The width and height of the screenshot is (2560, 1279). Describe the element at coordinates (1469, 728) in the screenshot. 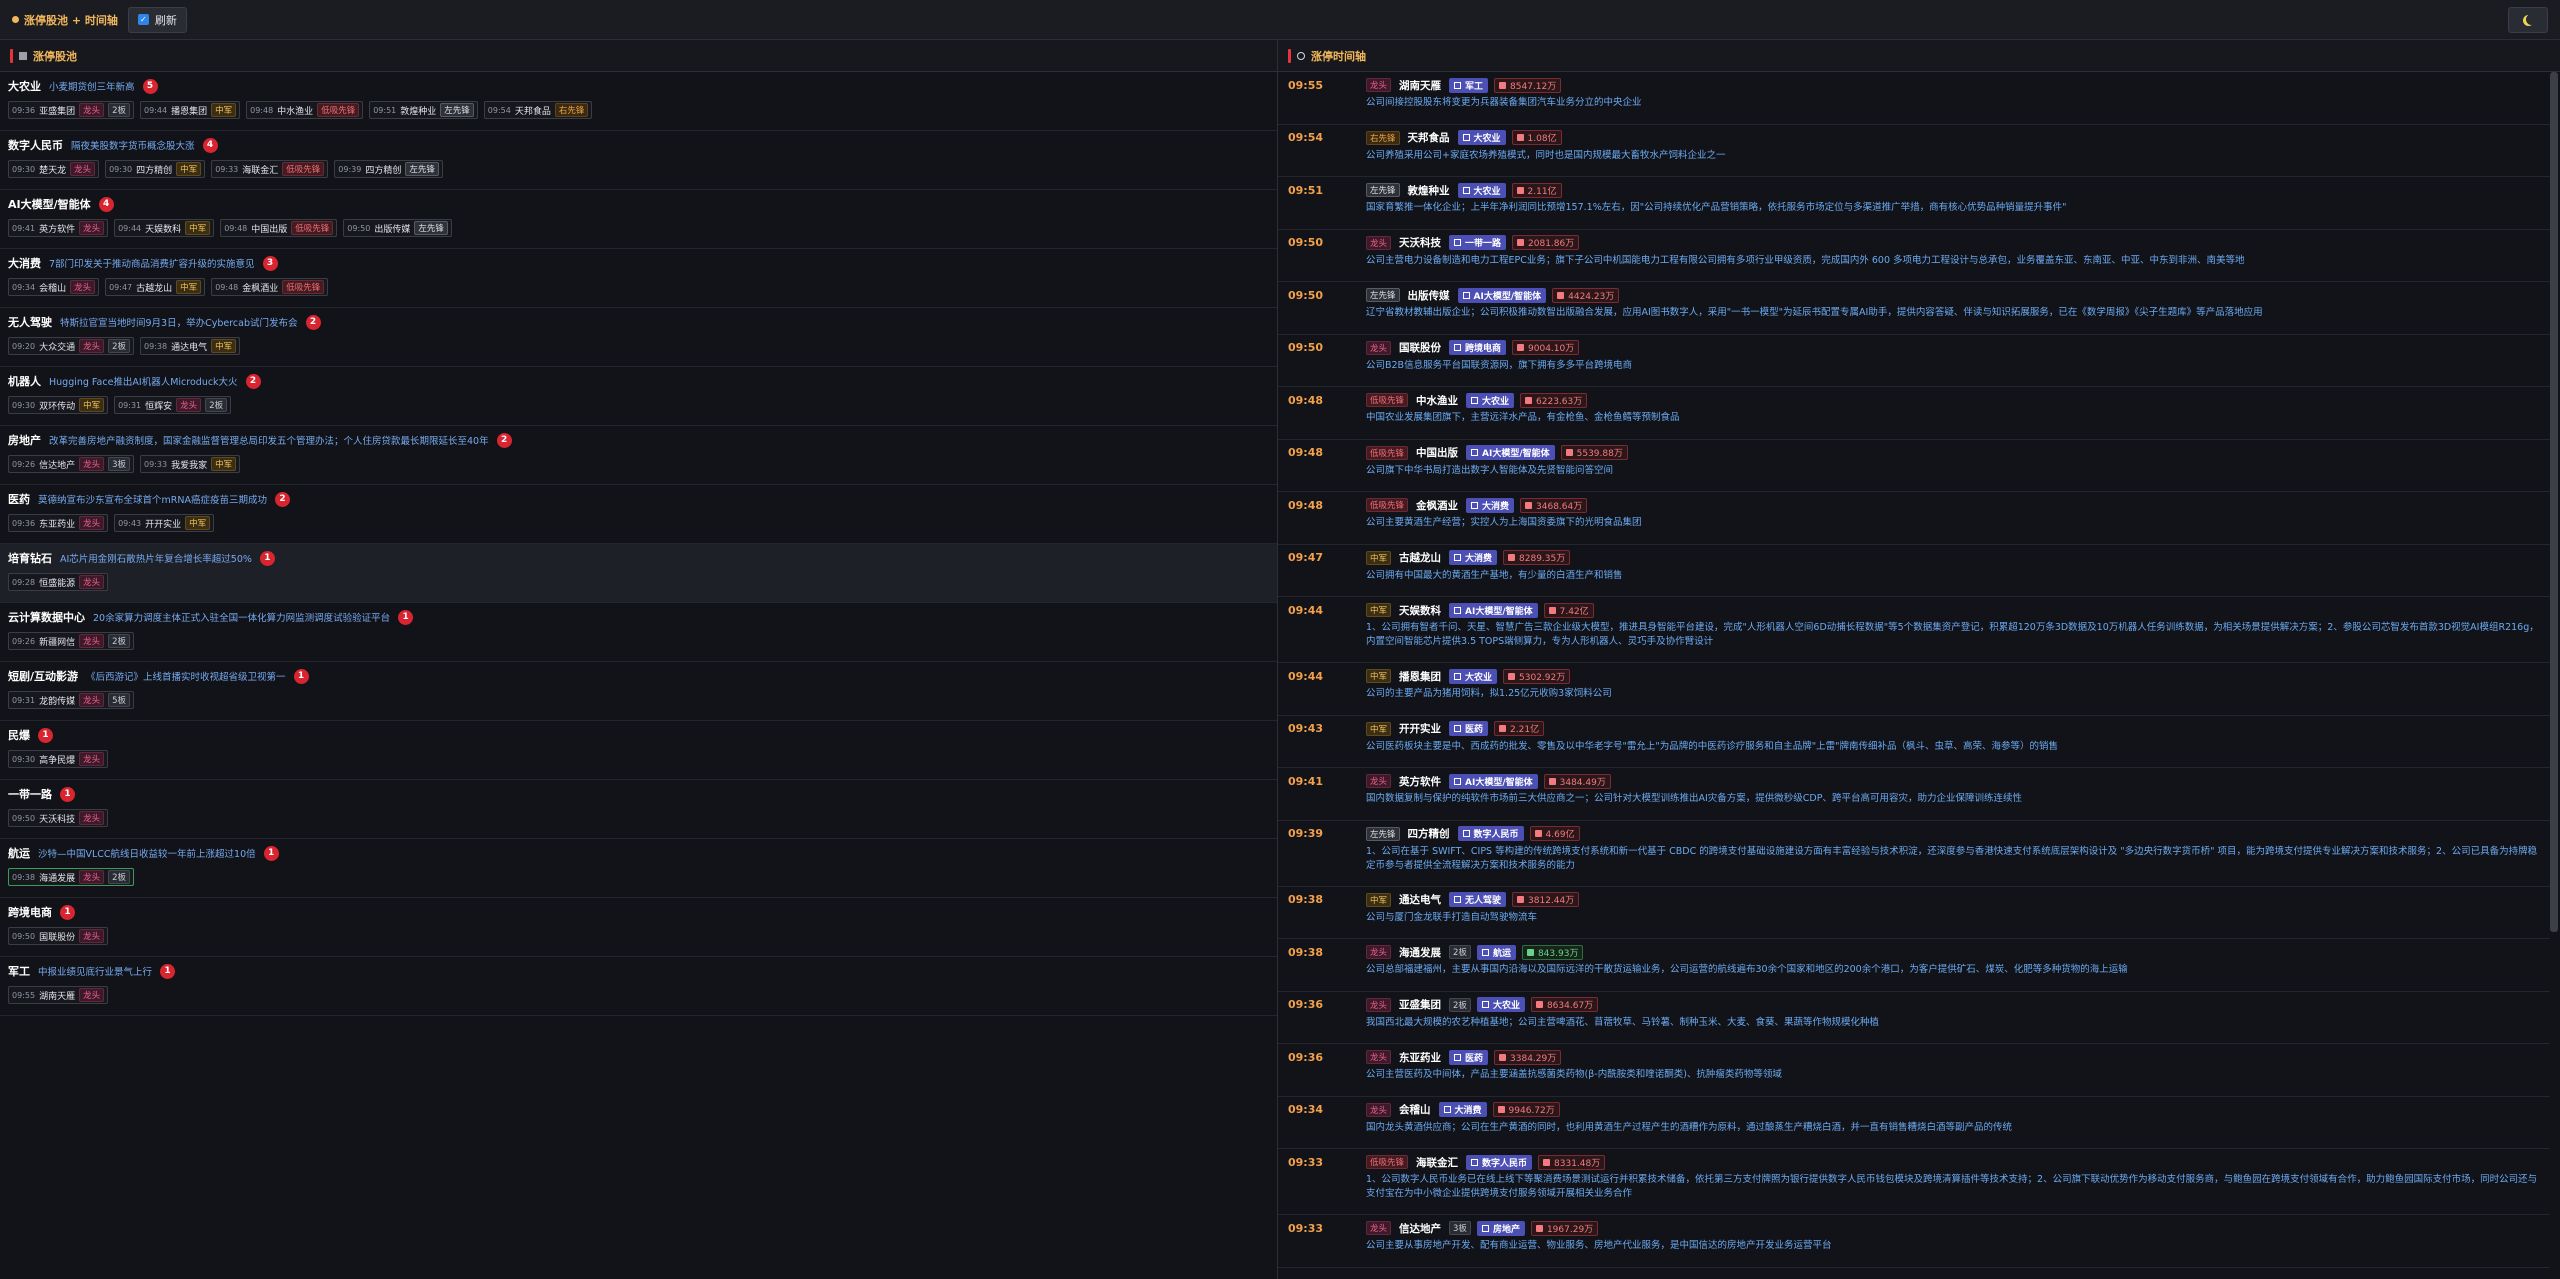

I see `sector-tag: 医药` at that location.